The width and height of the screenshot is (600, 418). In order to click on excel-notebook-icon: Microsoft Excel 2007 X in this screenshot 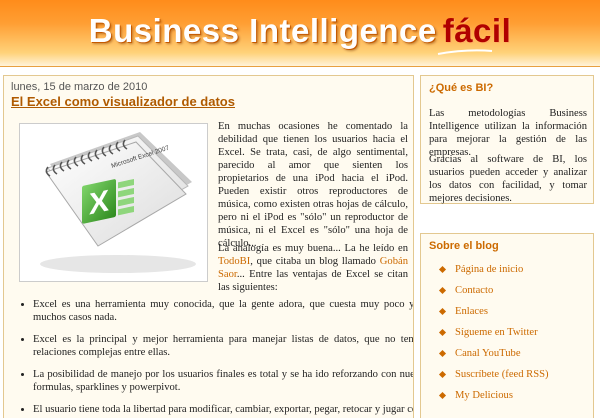, I will do `click(118, 202)`.